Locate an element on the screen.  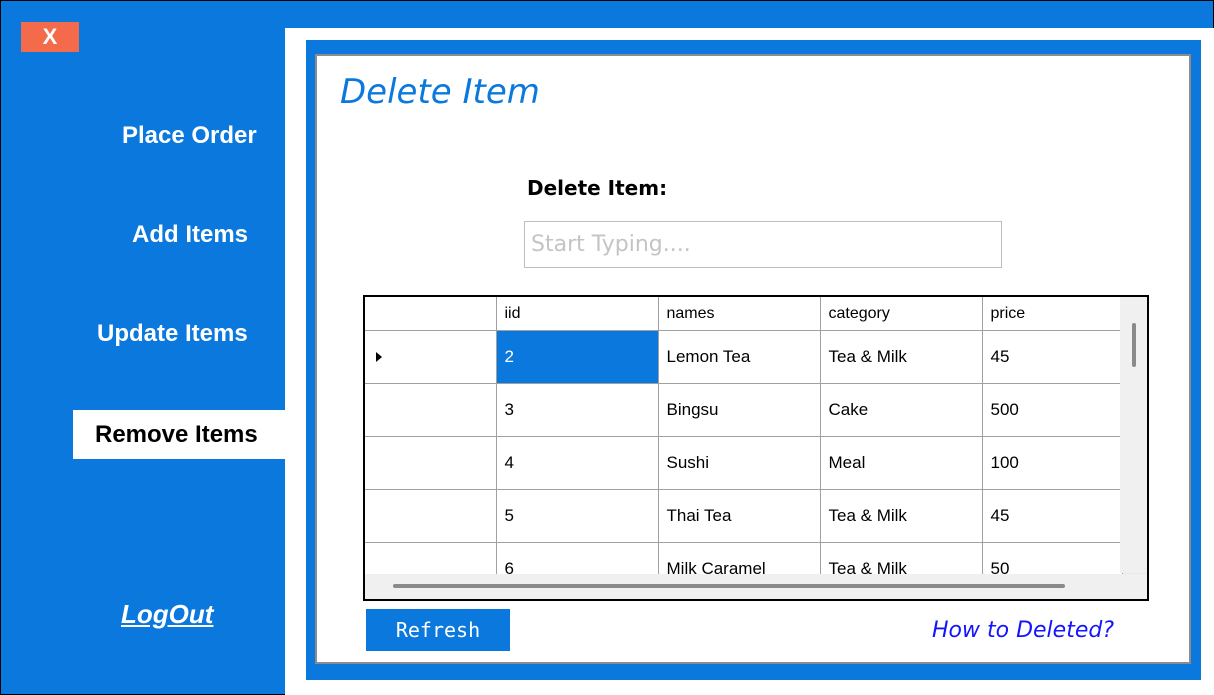
table-row: 4 Sushi Meal 100 is located at coordinates (744, 463).